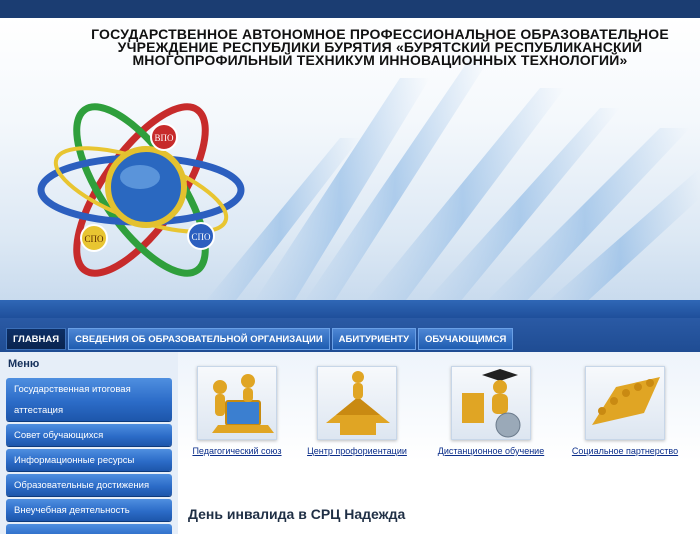  I want to click on news-headline: День инвалида в СРЦ Надежда, so click(296, 514).